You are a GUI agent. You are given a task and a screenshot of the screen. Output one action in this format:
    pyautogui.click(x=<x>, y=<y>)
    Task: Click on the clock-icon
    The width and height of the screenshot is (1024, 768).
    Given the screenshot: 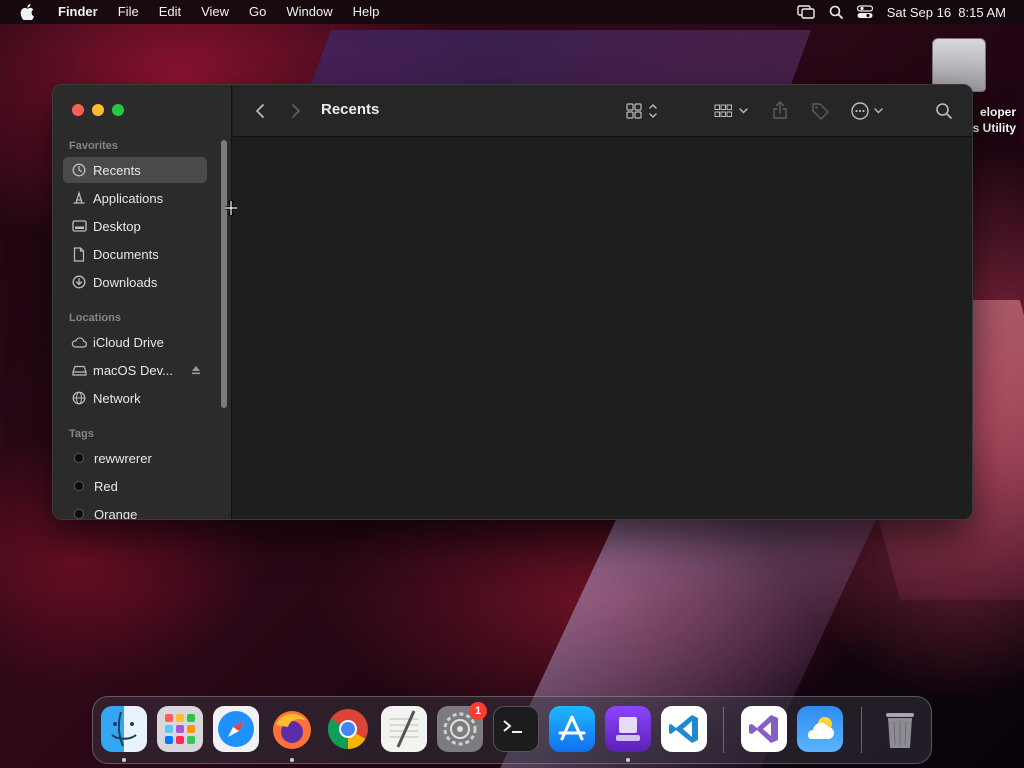 What is the action you would take?
    pyautogui.click(x=79, y=170)
    